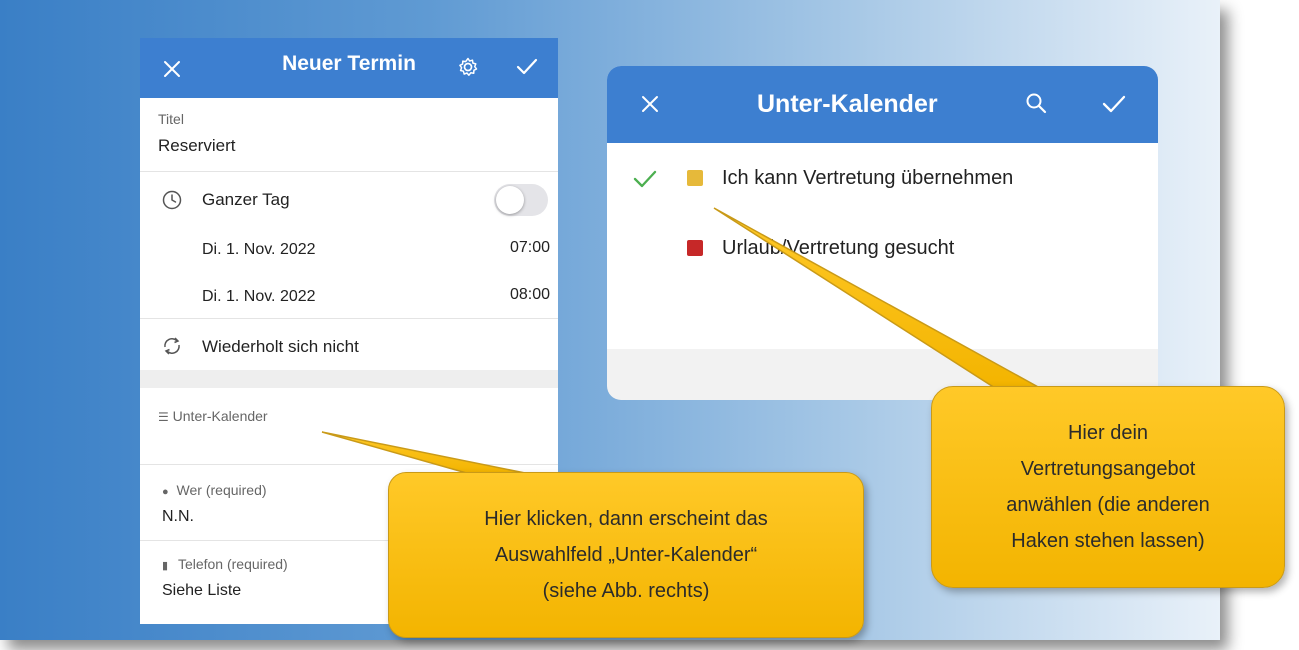 The image size is (1299, 650). Describe the element at coordinates (626, 591) in the screenshot. I see `left-callout-line: (siehe Abb. rechts)` at that location.